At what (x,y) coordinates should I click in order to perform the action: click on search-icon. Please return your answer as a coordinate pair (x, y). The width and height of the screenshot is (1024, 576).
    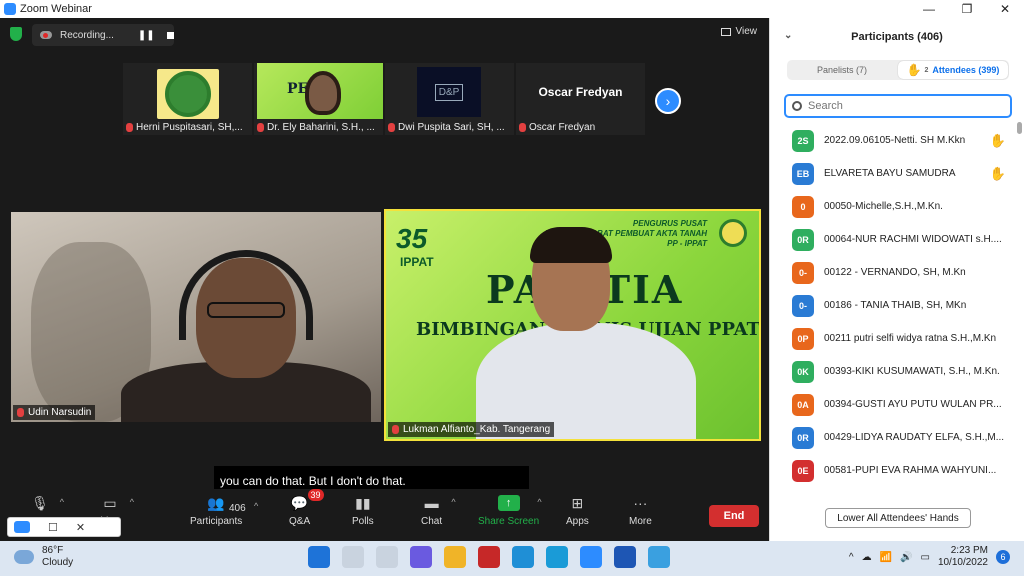
    Looking at the image, I should click on (353, 557).